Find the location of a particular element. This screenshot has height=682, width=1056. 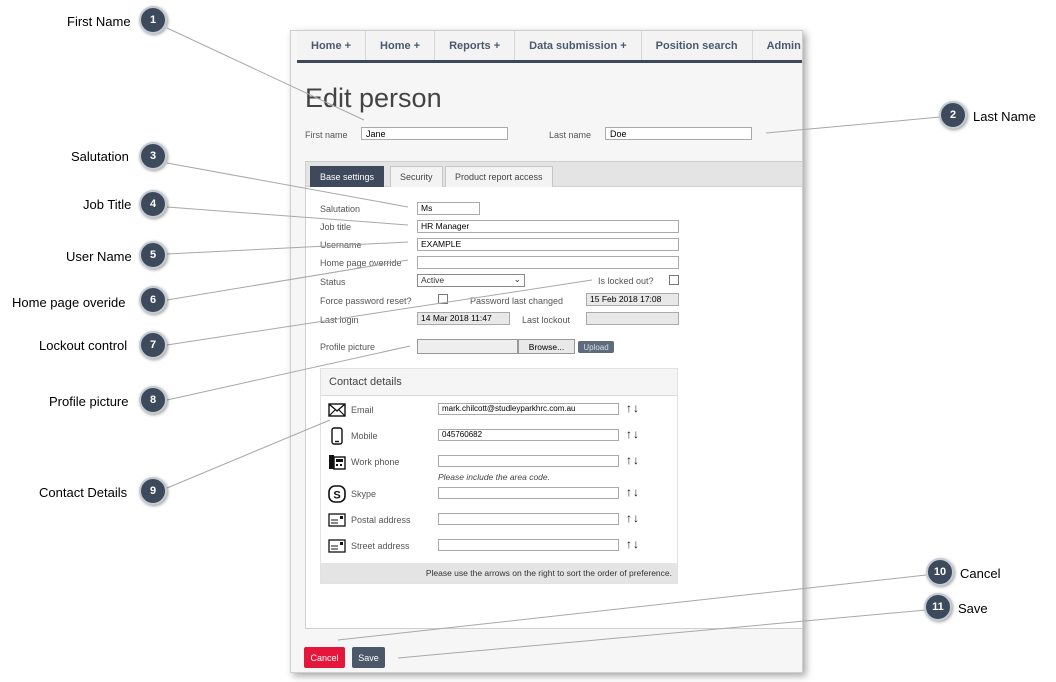

mobile-input: 045760682 is located at coordinates (528, 435).